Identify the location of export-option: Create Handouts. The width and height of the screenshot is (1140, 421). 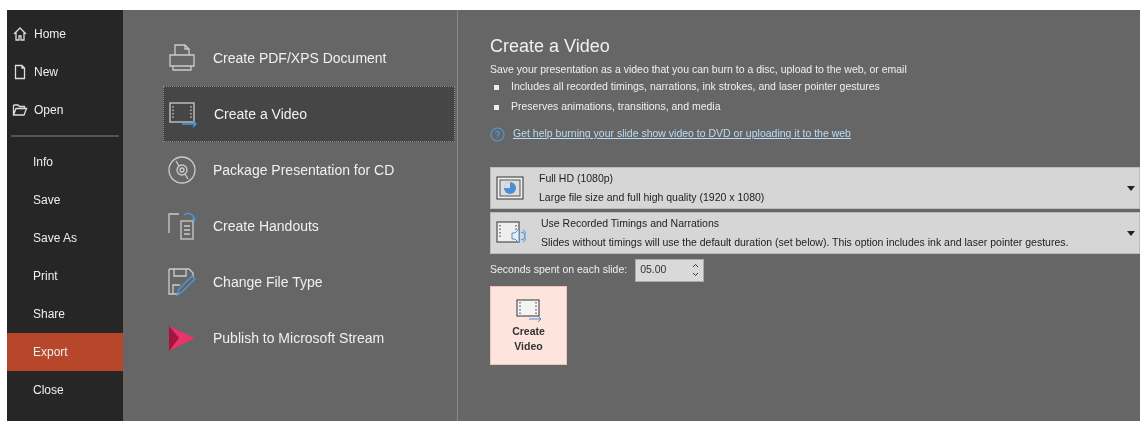
(309, 226).